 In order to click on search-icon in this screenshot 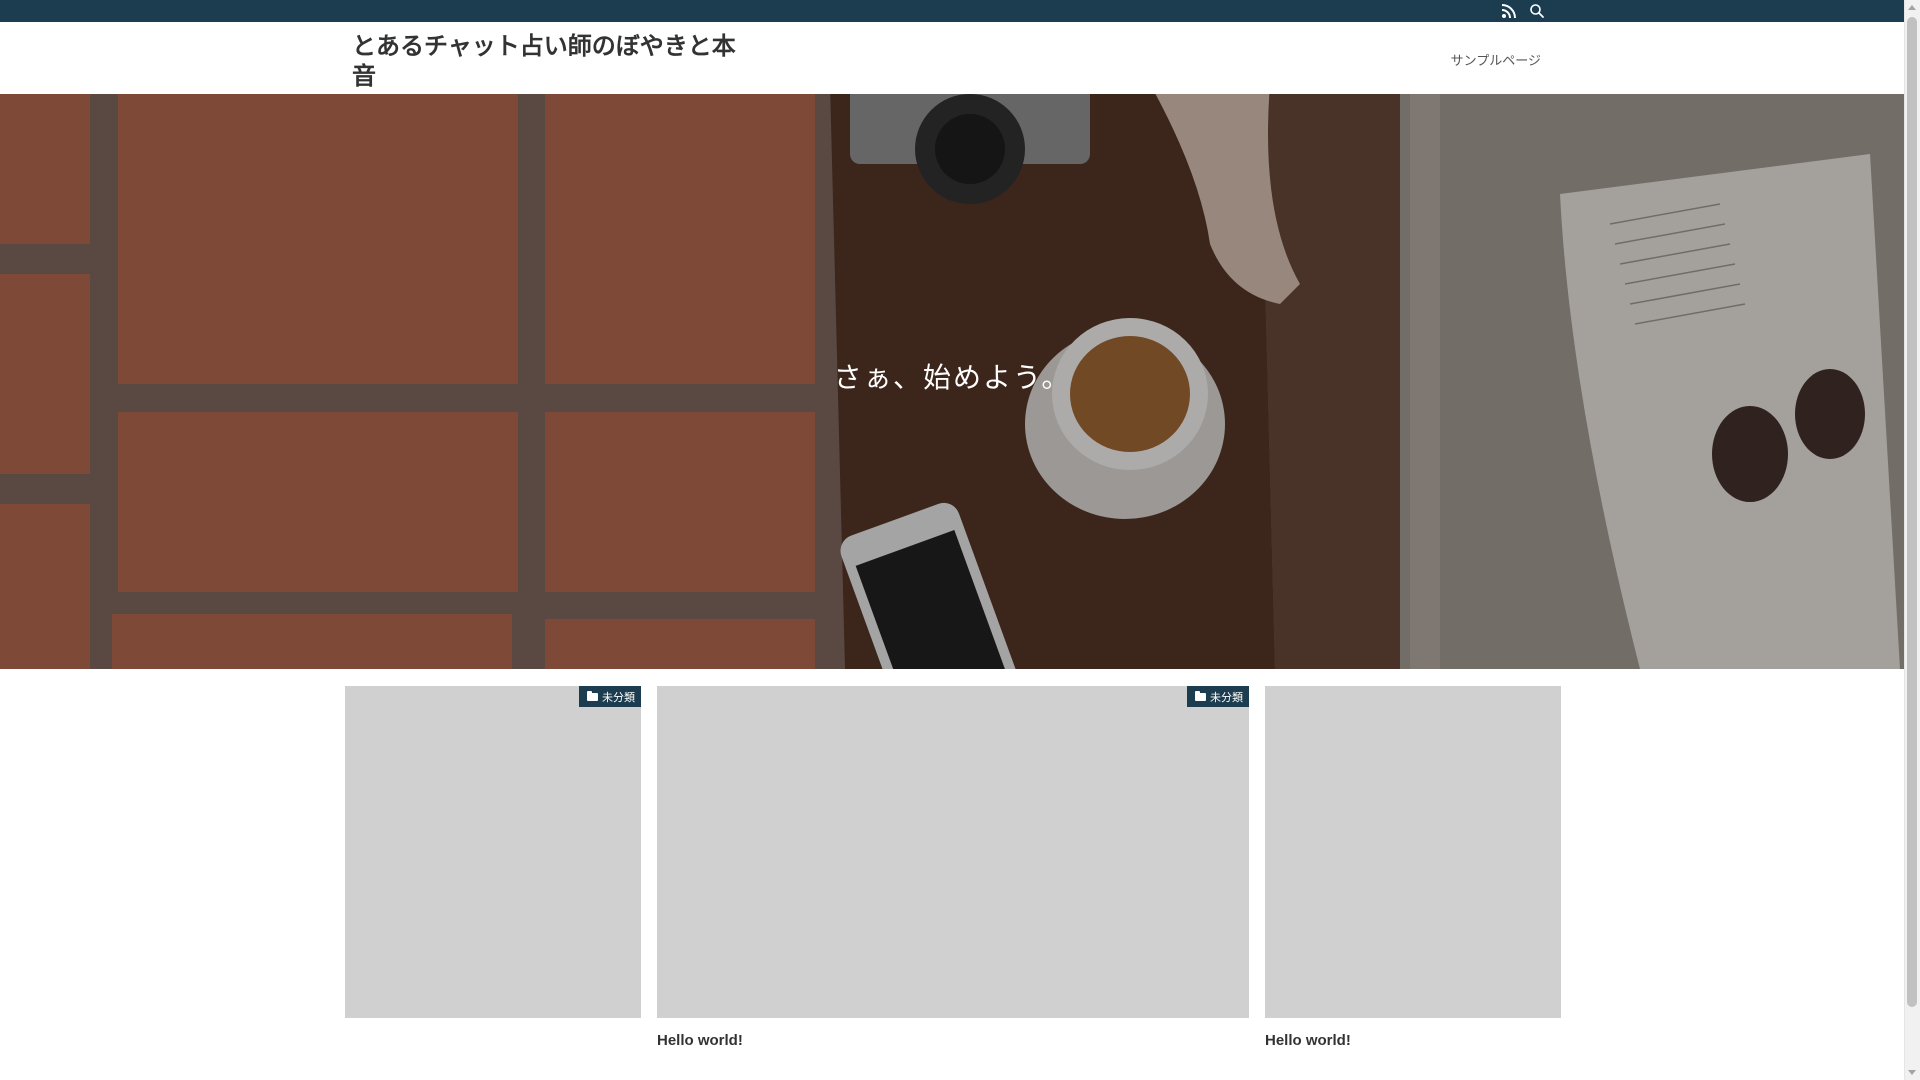, I will do `click(1537, 11)`.